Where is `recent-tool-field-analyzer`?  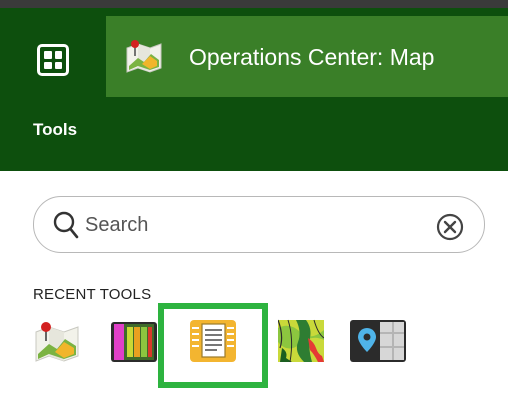 recent-tool-field-analyzer is located at coordinates (134, 341).